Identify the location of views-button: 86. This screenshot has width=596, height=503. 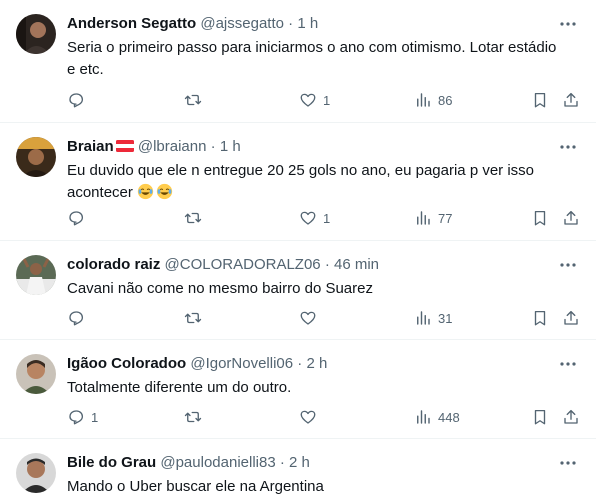
(433, 100).